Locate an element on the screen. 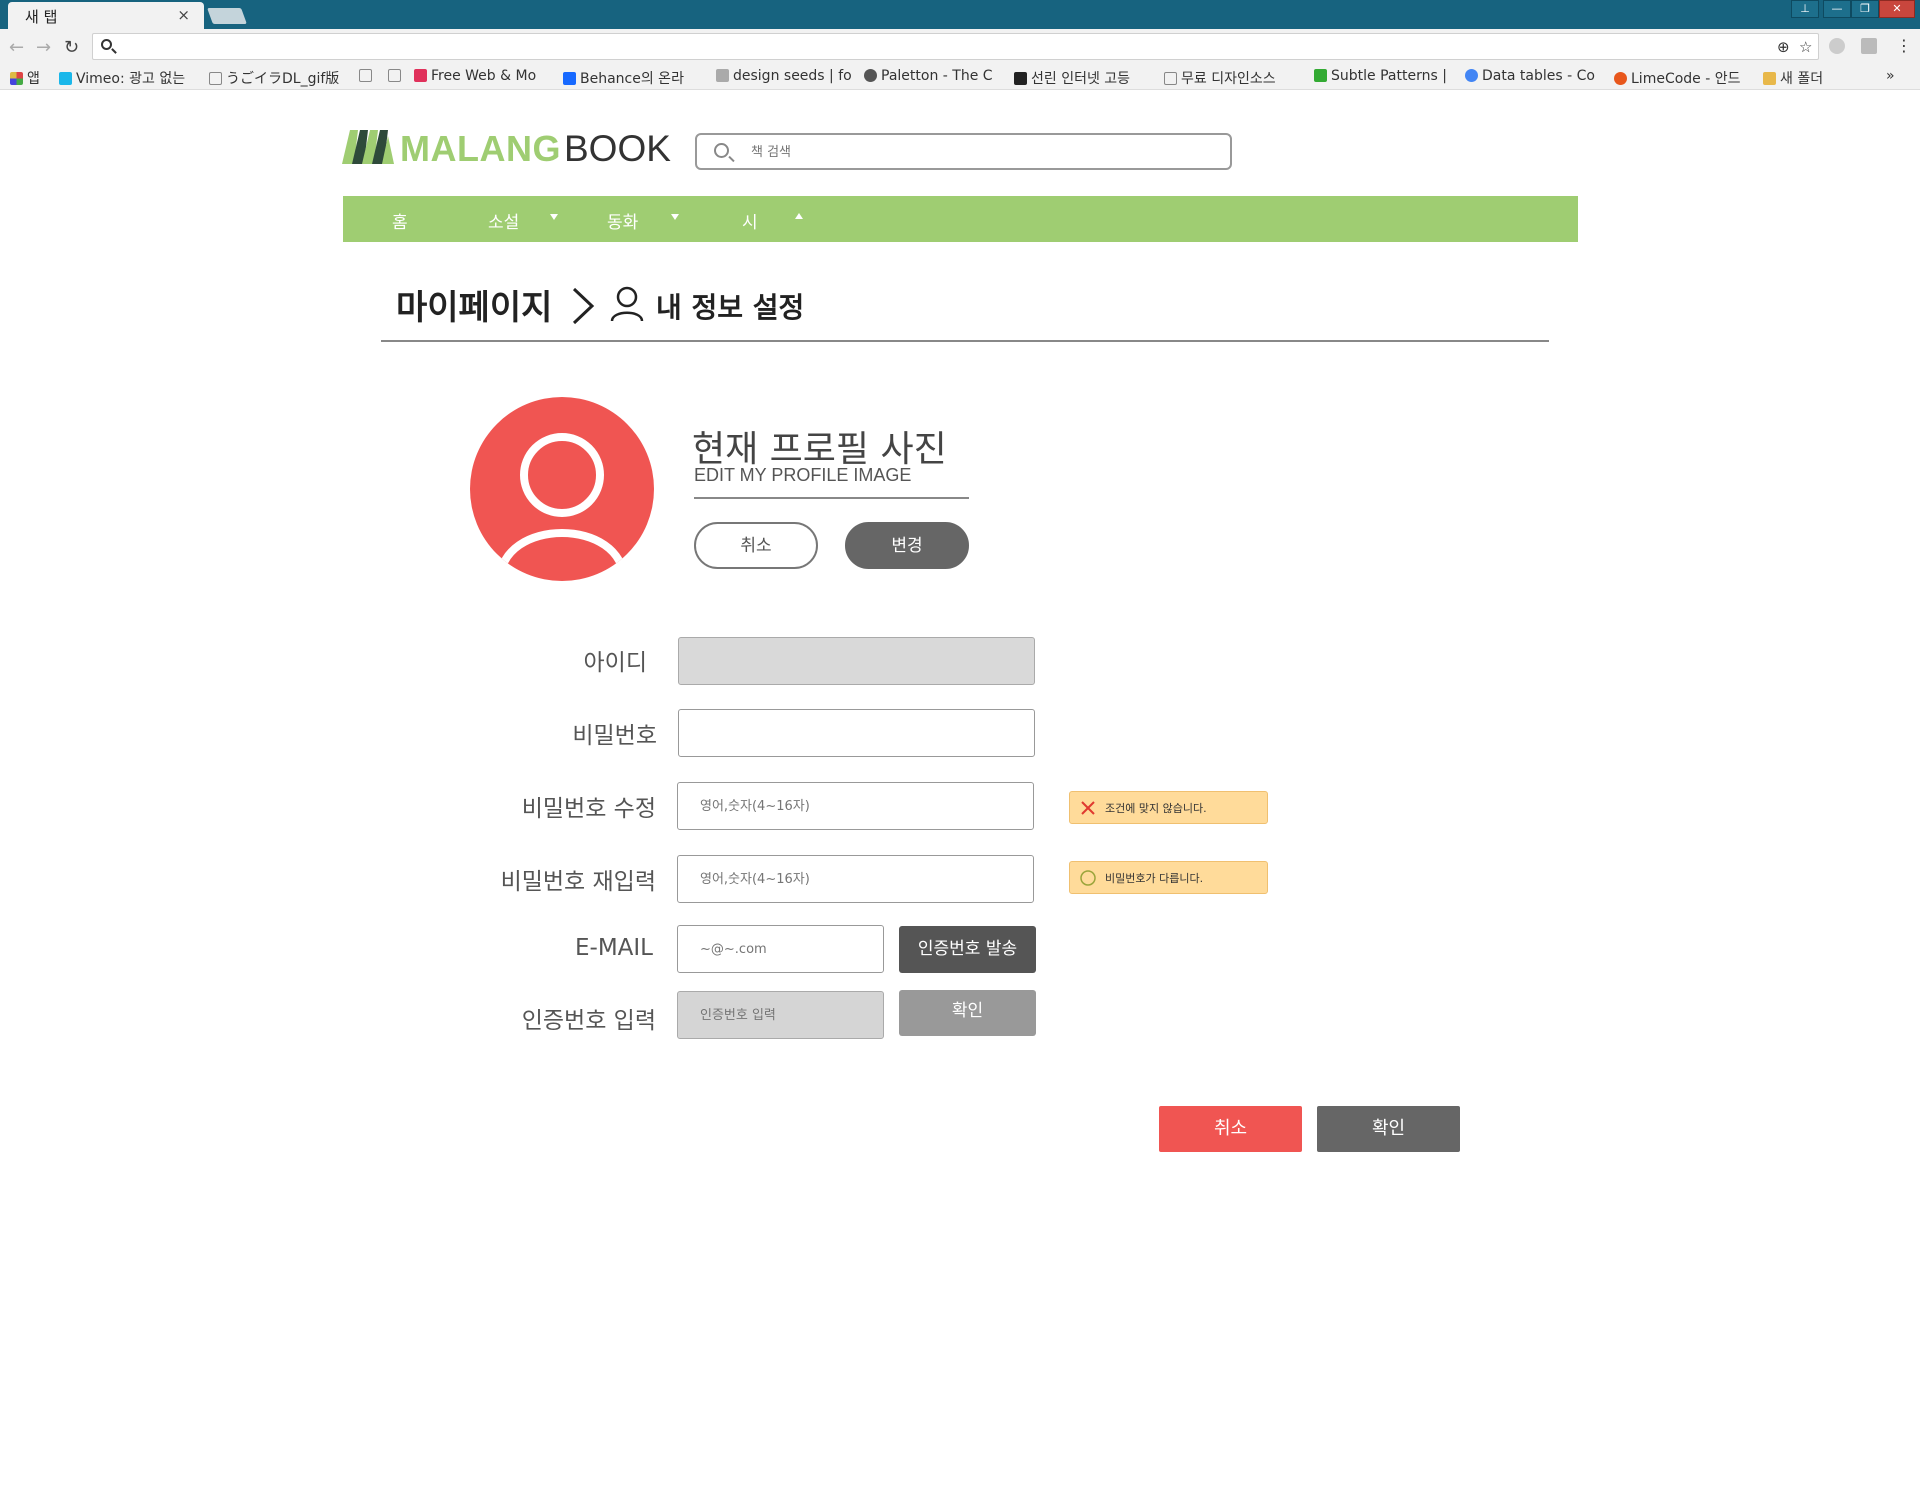 The height and width of the screenshot is (1500, 1920). bookmarks-overflow-icon: » is located at coordinates (1890, 76).